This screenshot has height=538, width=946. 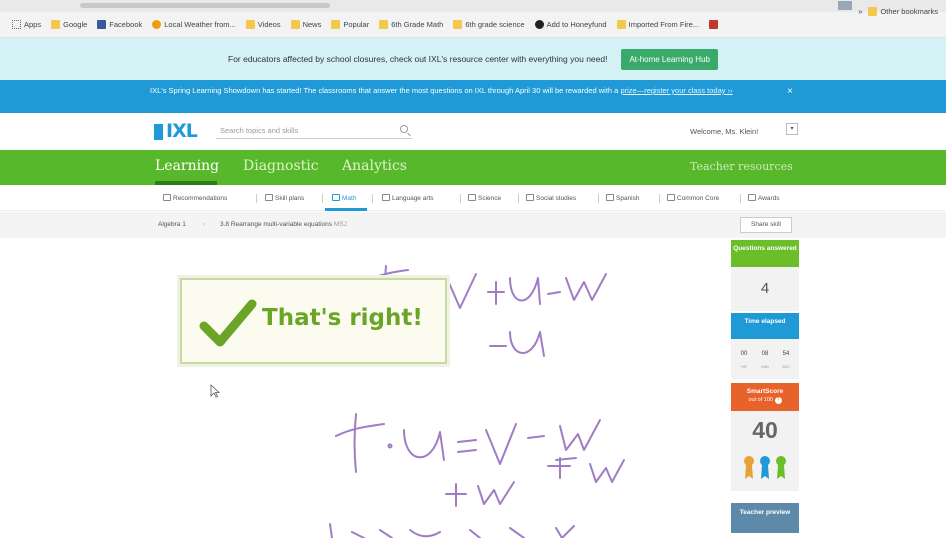 What do you see at coordinates (284, 198) in the screenshot?
I see `subnav-skill-plans: Skill plans` at bounding box center [284, 198].